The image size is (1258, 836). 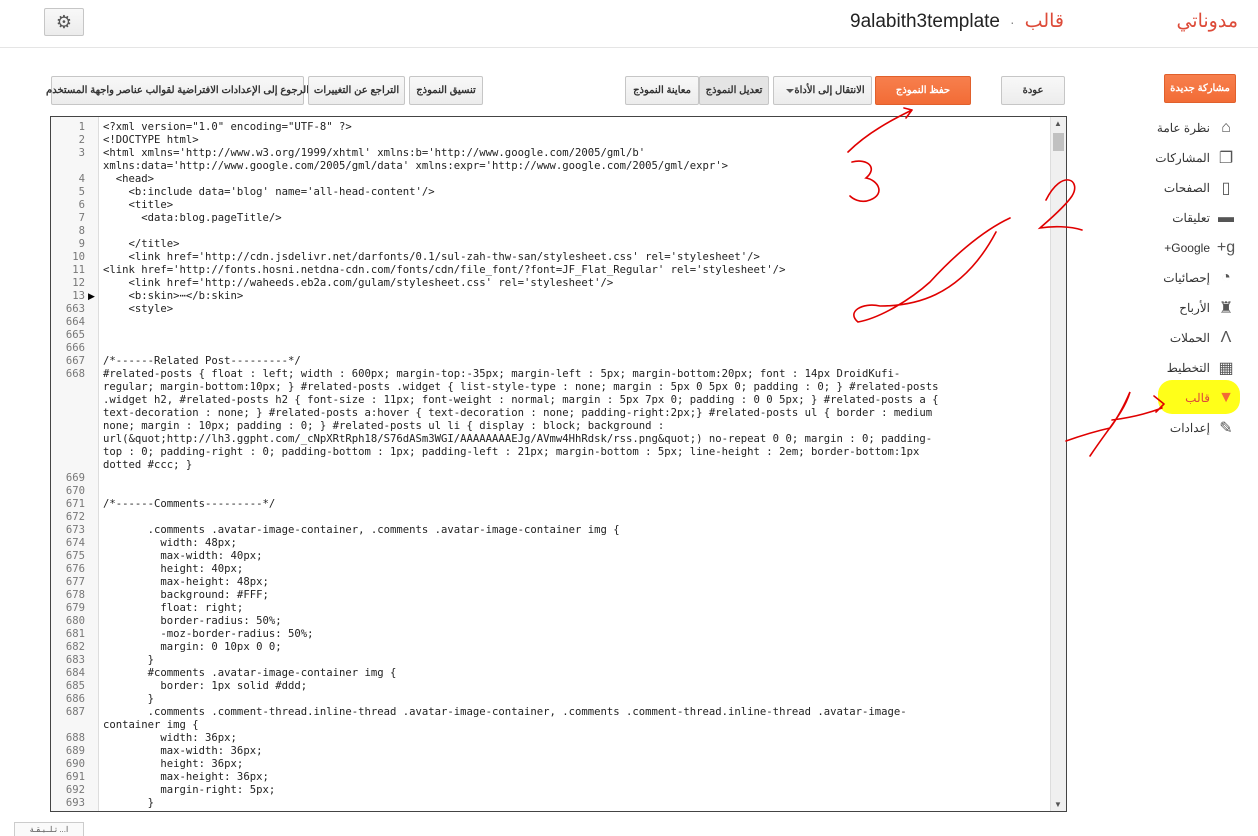 I want to click on line-number: 6, so click(x=81, y=205).